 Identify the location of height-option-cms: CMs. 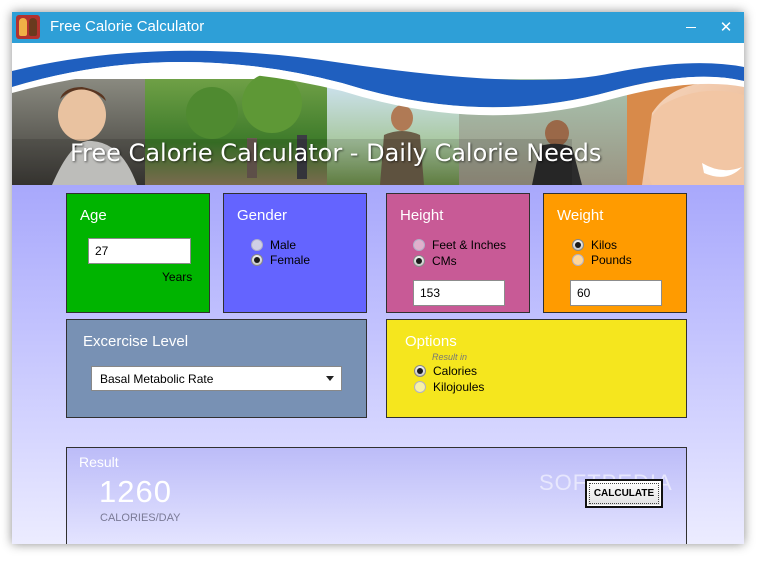
(435, 261).